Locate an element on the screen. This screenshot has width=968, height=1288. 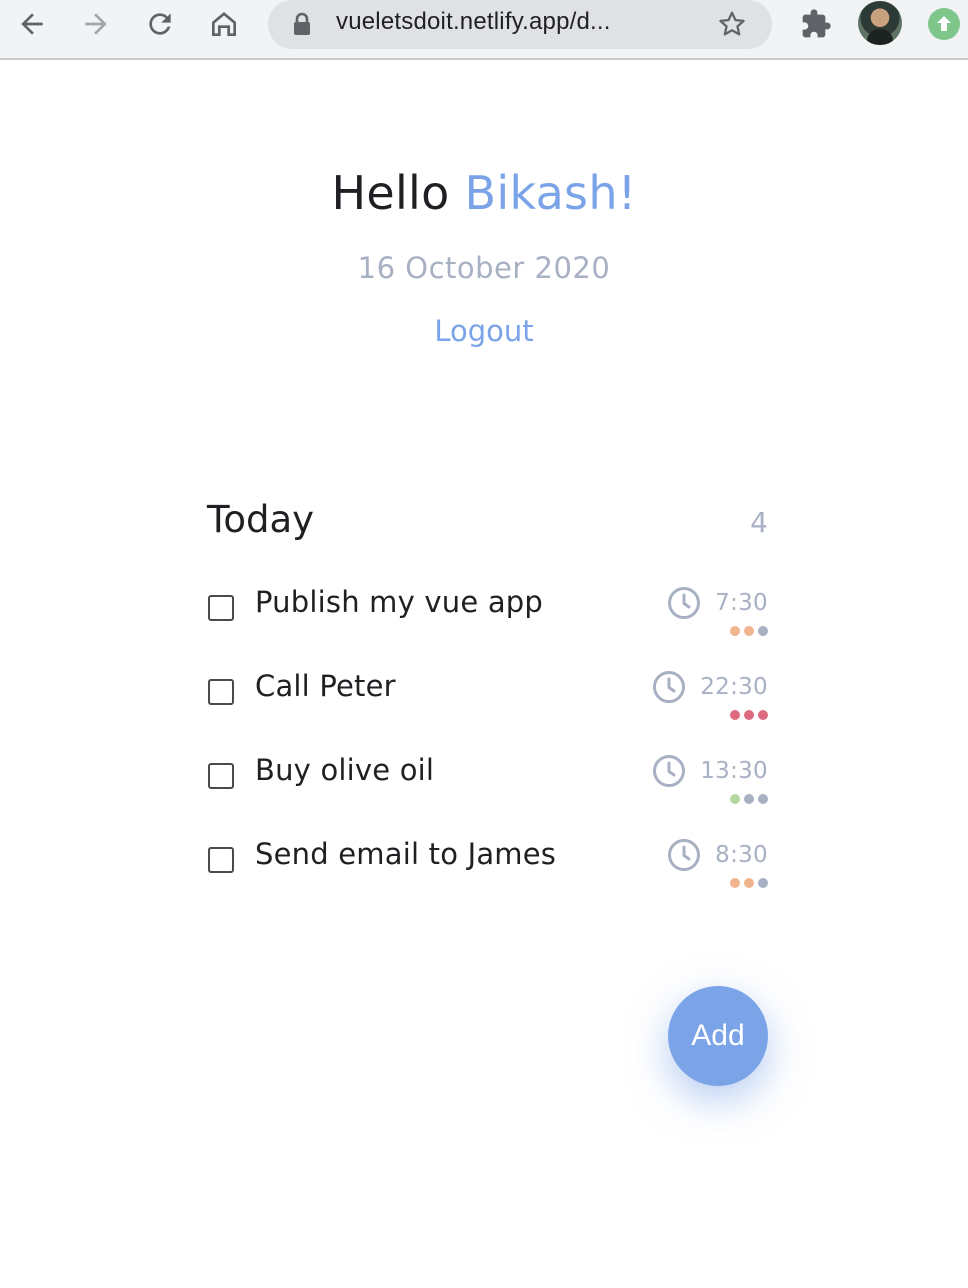
forward-arrow-icon is located at coordinates (96, 24).